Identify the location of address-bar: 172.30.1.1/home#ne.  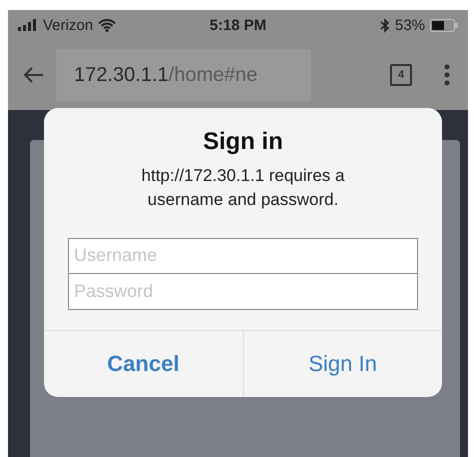
(183, 75).